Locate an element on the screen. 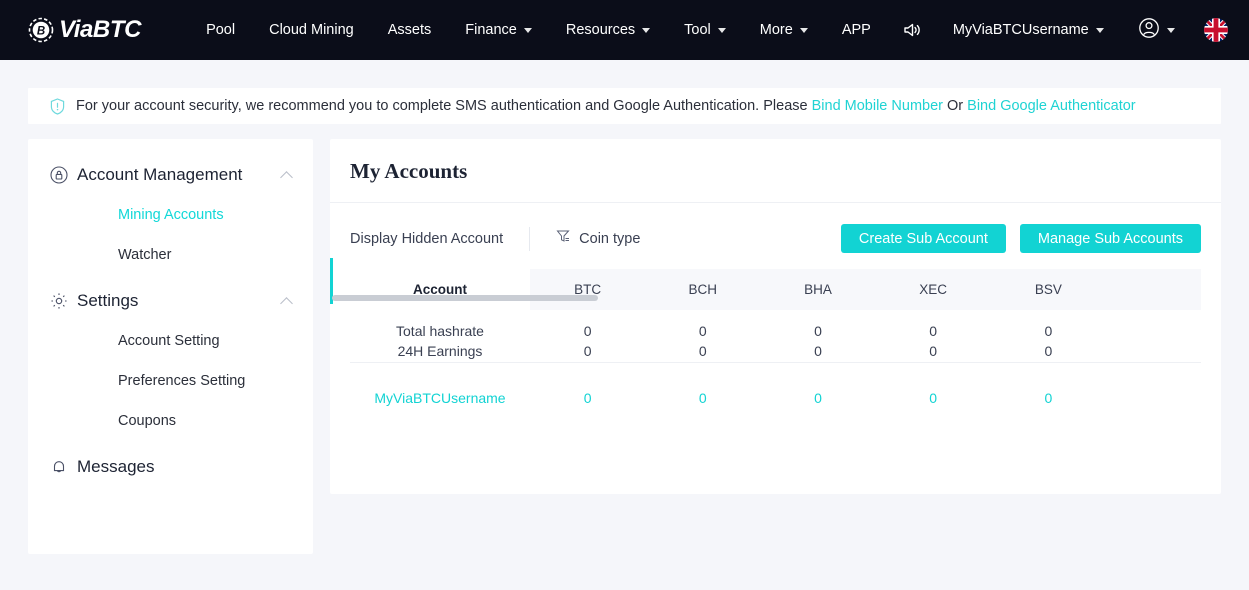  sidebar-group-settings: Settings is located at coordinates (170, 301).